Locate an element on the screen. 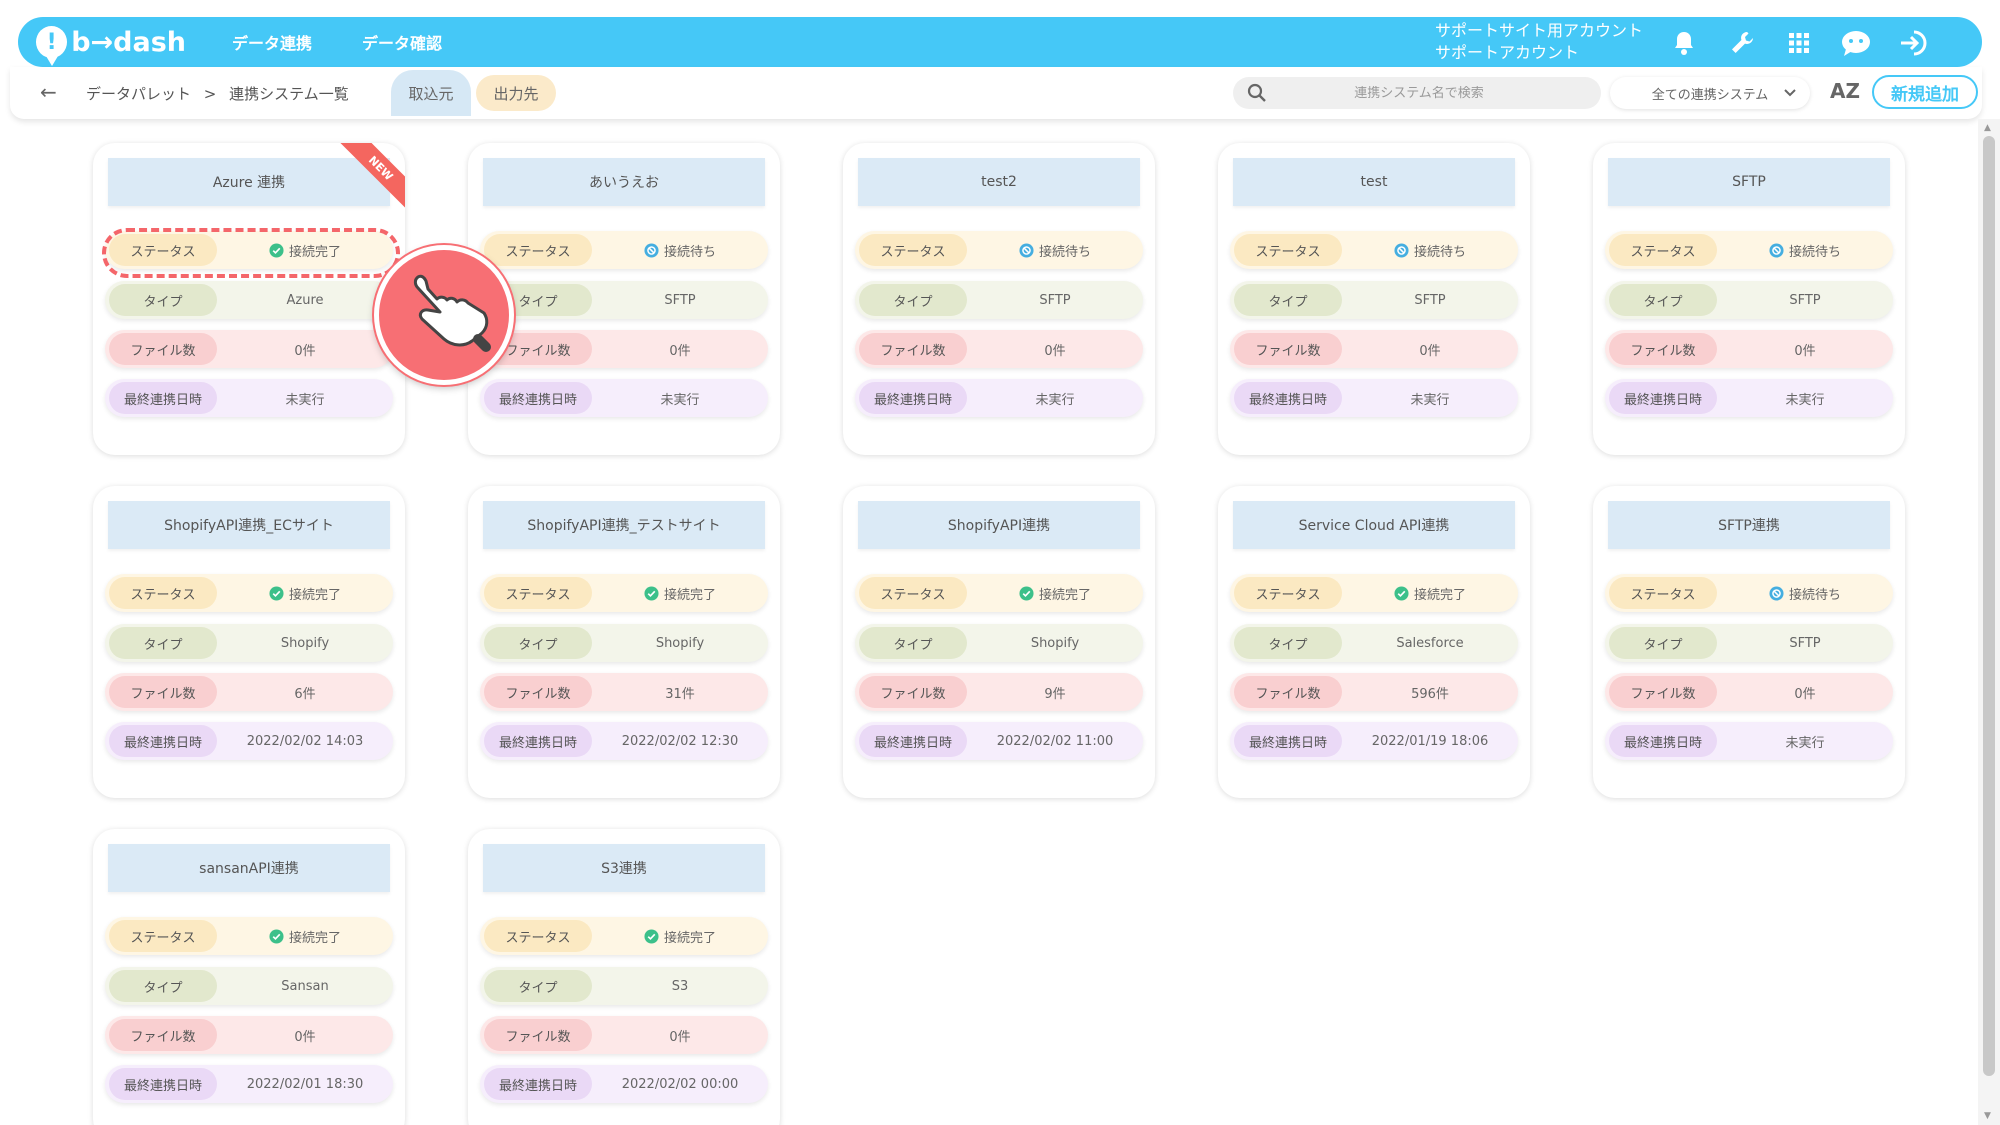  tab-export-destination: 出力先 is located at coordinates (516, 93).